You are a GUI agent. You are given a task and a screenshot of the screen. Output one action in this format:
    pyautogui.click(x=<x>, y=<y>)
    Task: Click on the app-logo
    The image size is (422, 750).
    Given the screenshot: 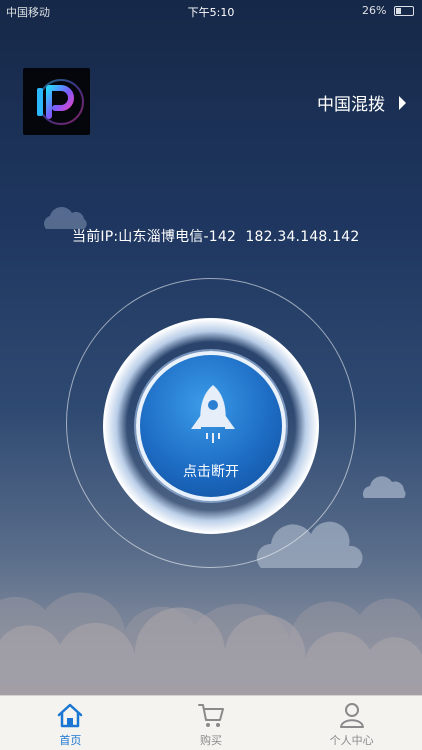 What is the action you would take?
    pyautogui.click(x=56, y=101)
    